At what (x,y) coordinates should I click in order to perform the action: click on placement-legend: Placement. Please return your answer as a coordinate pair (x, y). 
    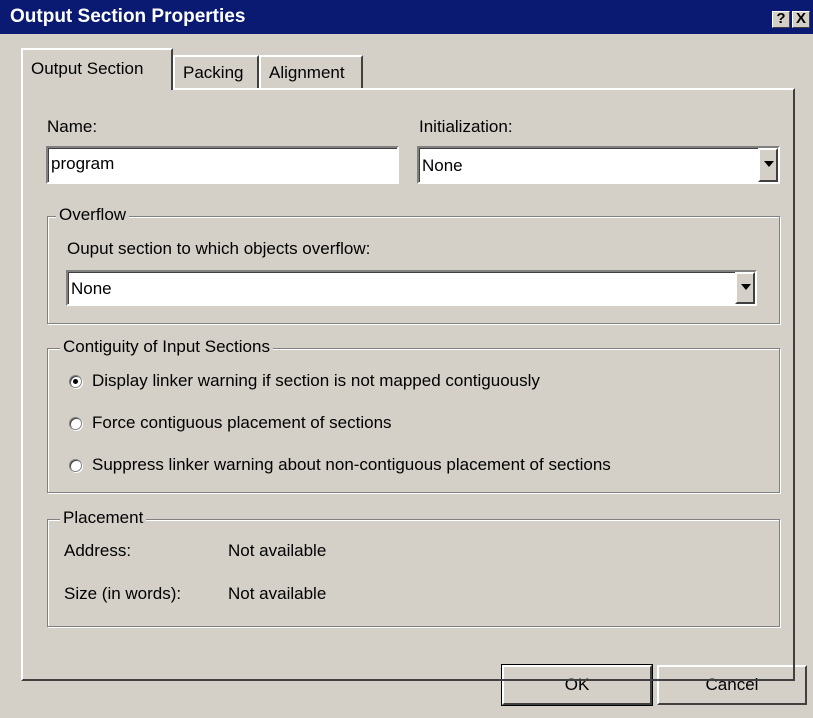
    Looking at the image, I should click on (103, 518).